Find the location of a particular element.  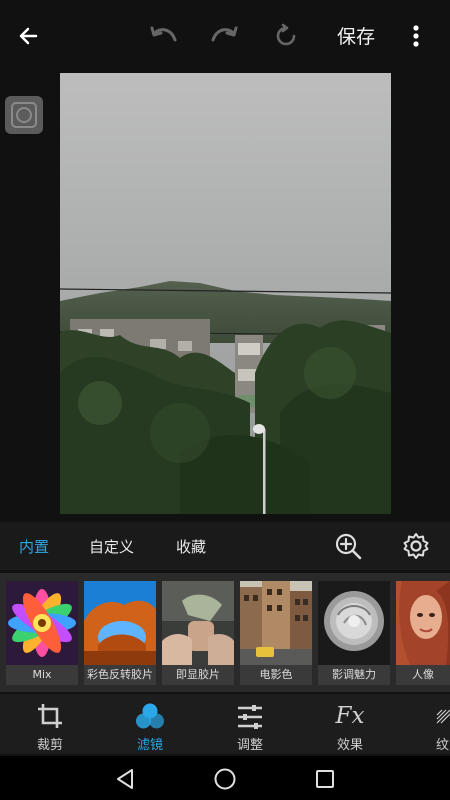

filter-item-portrait: 人像 is located at coordinates (423, 633).